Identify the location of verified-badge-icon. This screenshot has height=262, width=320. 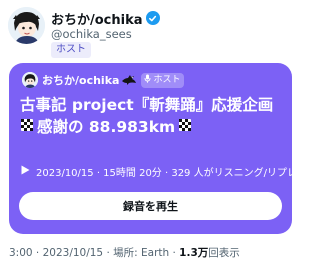
(152, 18).